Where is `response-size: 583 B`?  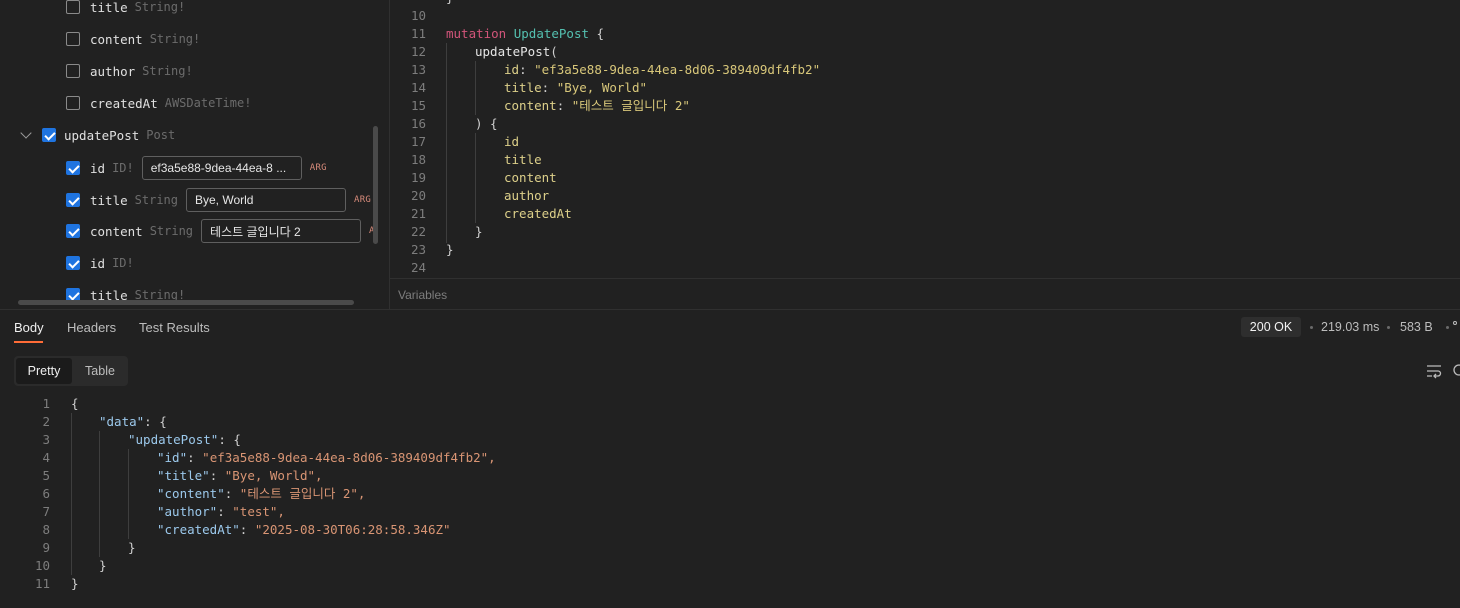 response-size: 583 B is located at coordinates (1416, 327).